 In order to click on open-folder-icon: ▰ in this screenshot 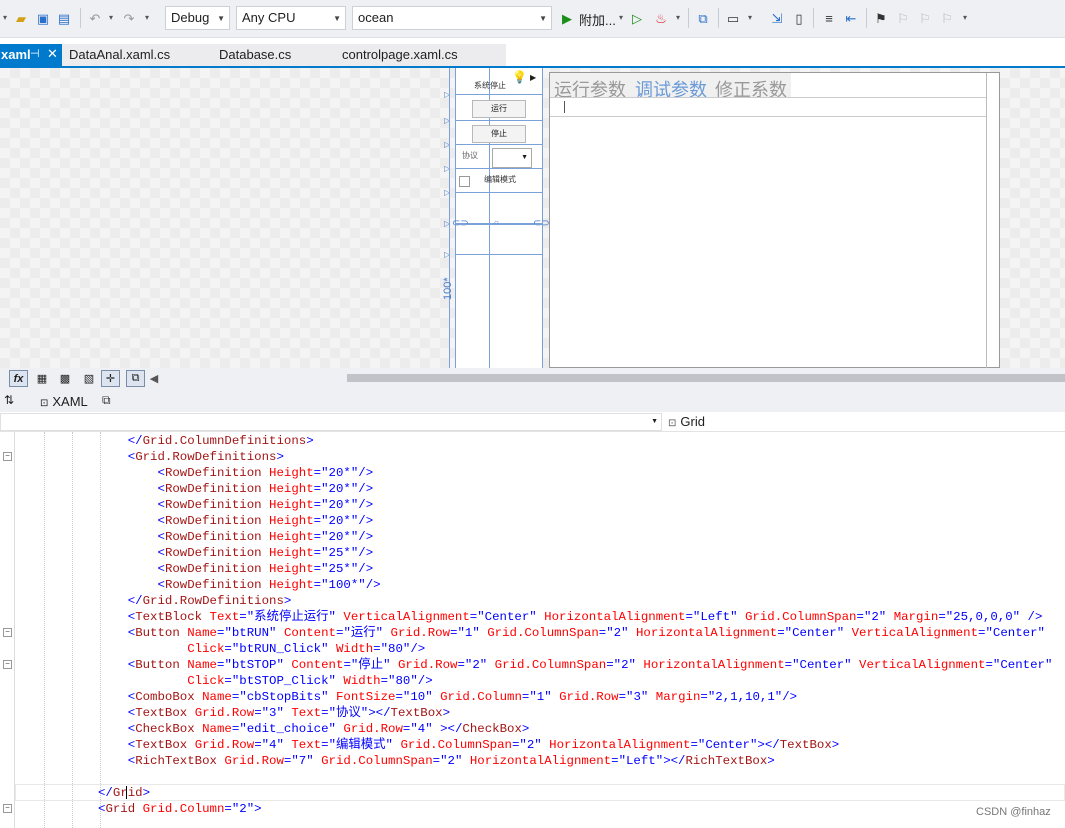, I will do `click(21, 18)`.